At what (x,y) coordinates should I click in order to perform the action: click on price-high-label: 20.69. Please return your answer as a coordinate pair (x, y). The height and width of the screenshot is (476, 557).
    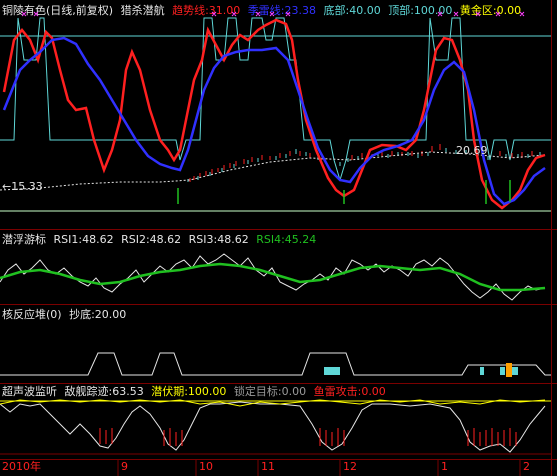
    Looking at the image, I should click on (472, 150).